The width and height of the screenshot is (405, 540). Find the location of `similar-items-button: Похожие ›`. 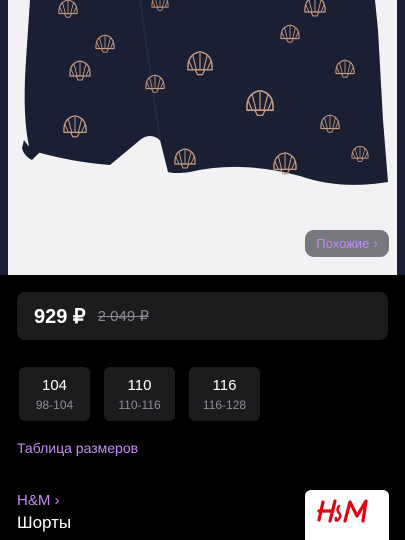

similar-items-button: Похожие › is located at coordinates (347, 243).